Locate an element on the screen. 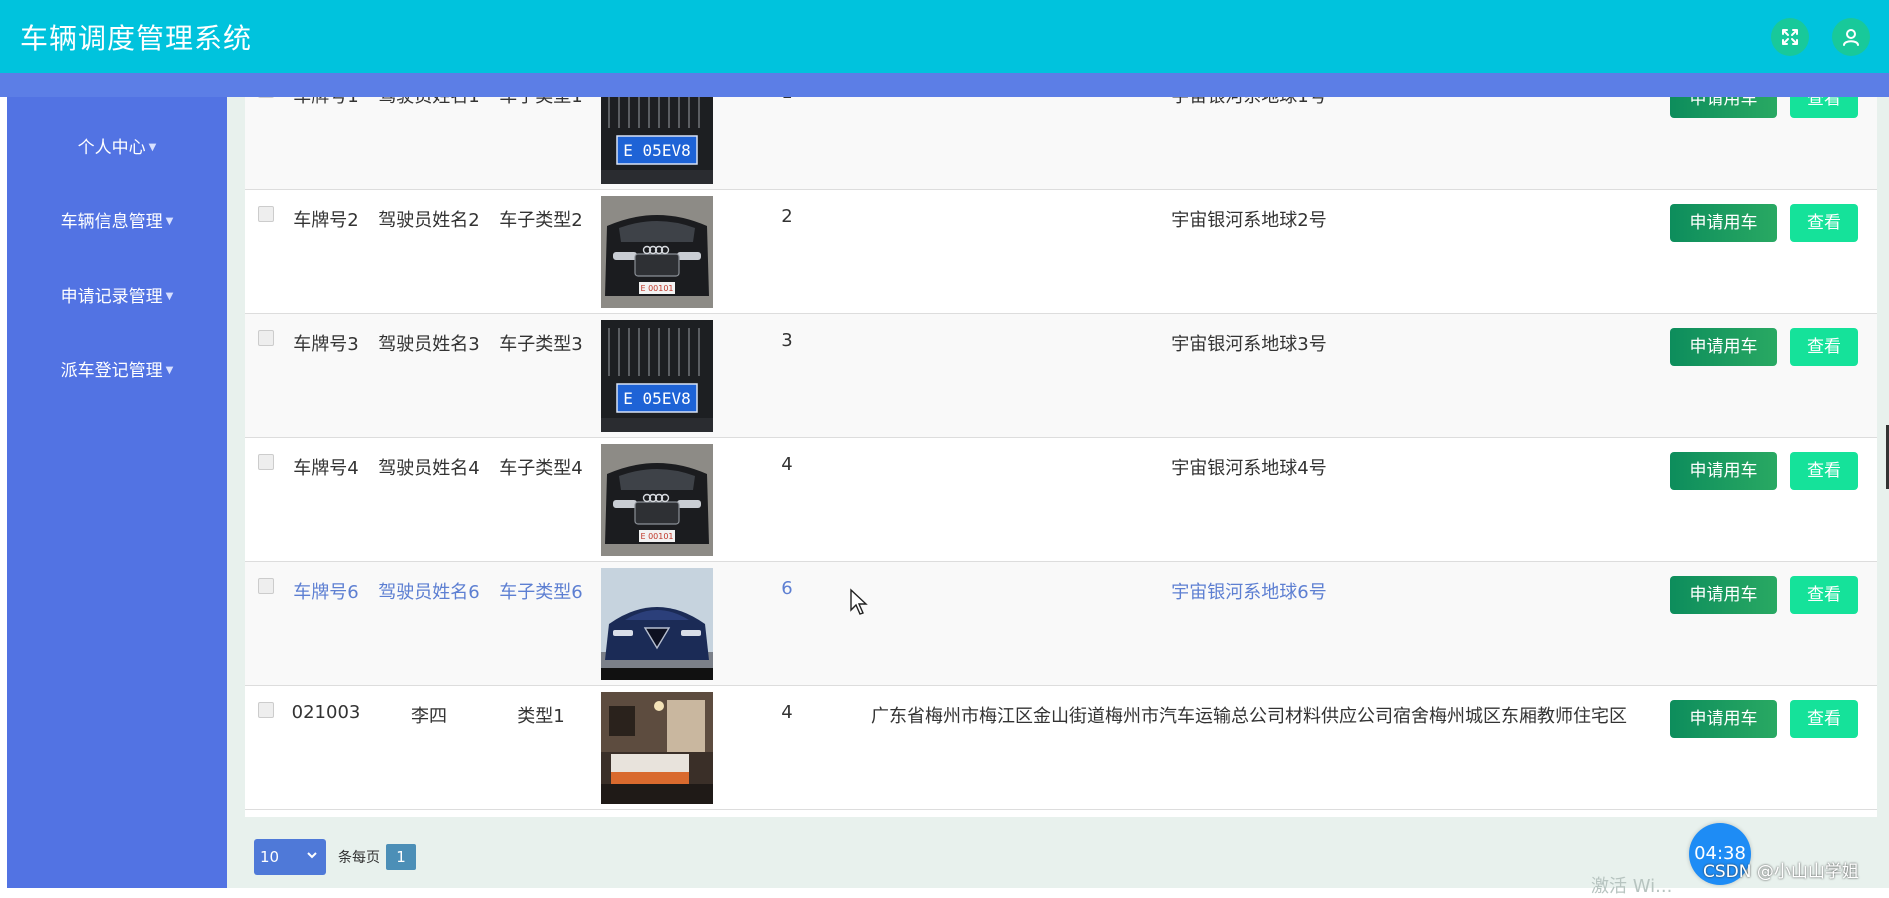  per-page-label: 条每页 is located at coordinates (359, 858).